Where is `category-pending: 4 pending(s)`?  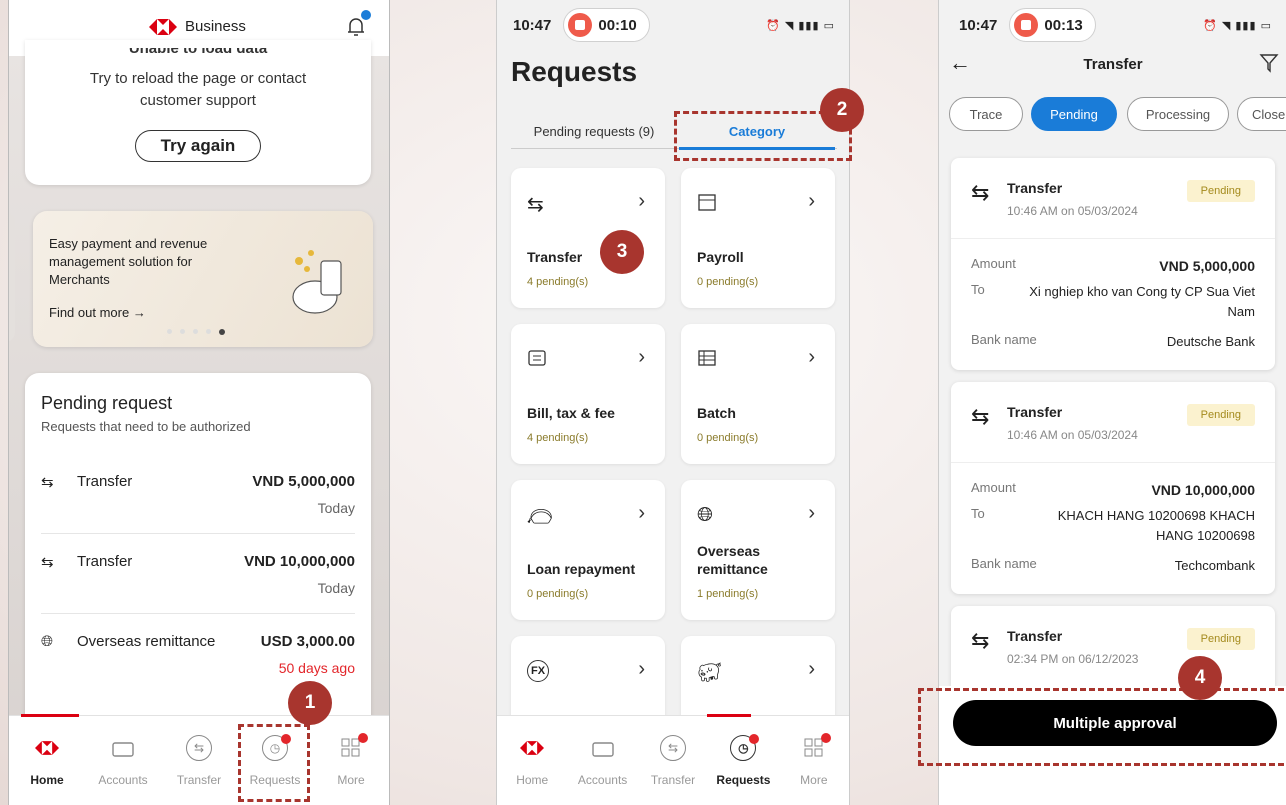 category-pending: 4 pending(s) is located at coordinates (558, 438).